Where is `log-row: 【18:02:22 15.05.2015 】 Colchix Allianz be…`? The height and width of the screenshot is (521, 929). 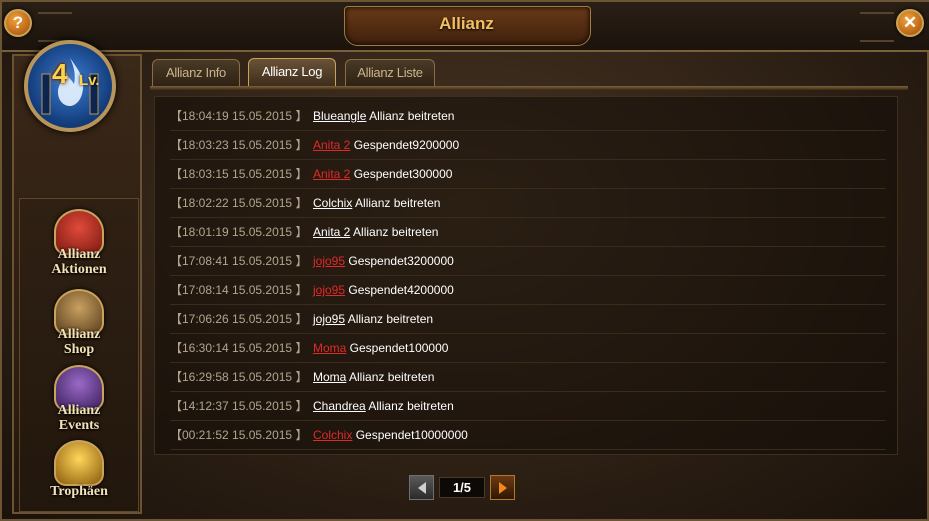
log-row: 【18:02:22 15.05.2015 】 Colchix Allianz be… is located at coordinates (528, 203).